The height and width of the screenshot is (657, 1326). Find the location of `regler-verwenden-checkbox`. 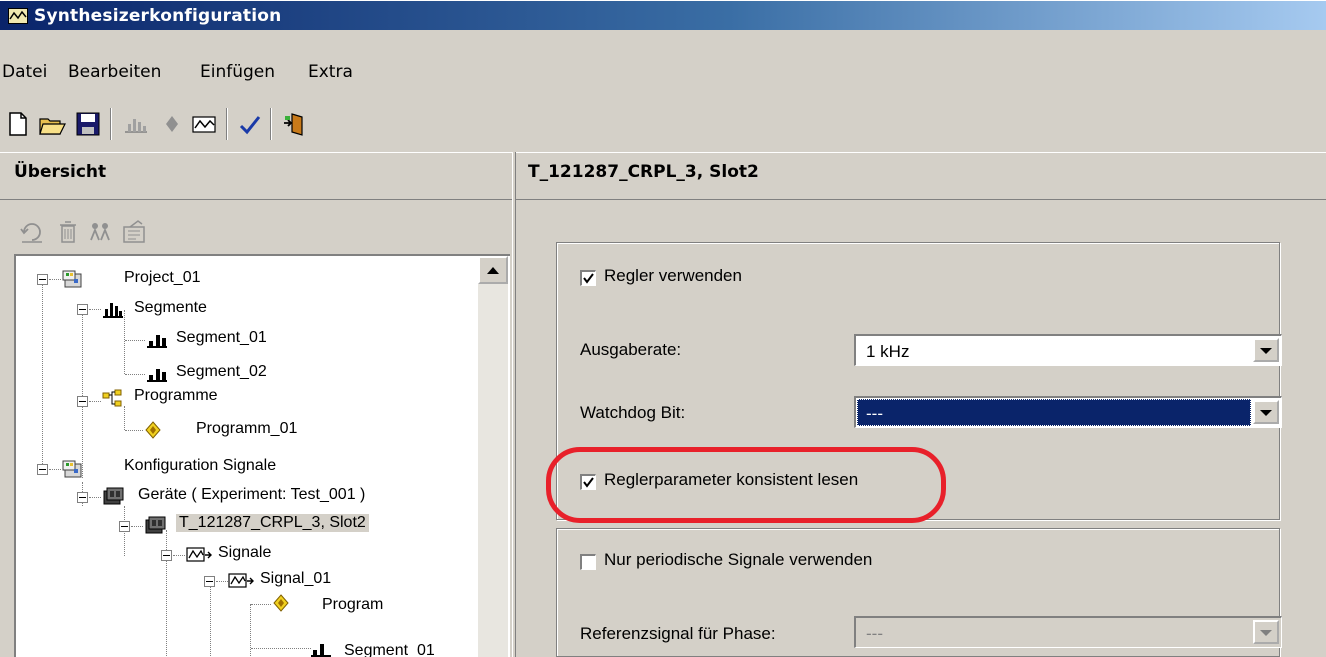

regler-verwenden-checkbox is located at coordinates (588, 278).